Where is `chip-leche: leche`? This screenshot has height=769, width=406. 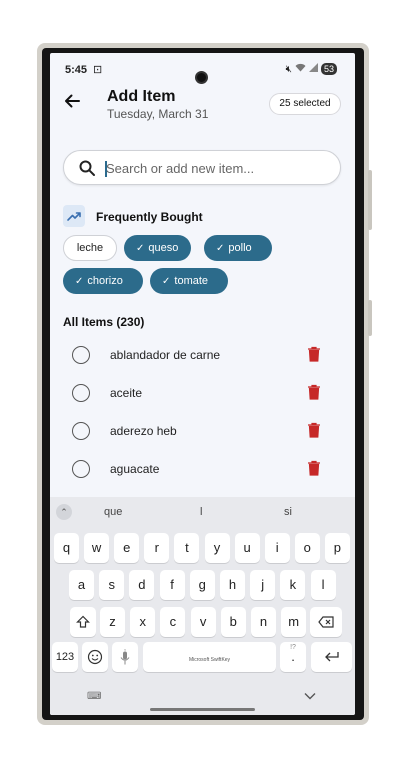
chip-leche: leche is located at coordinates (90, 248).